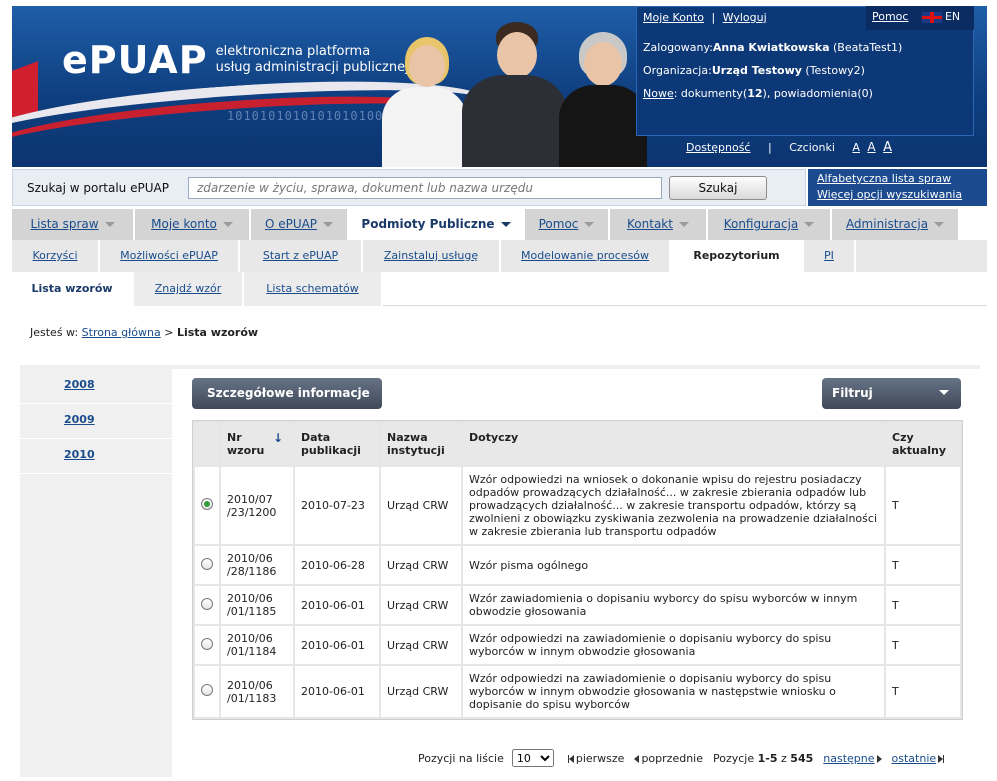 This screenshot has height=781, width=997. Describe the element at coordinates (121, 332) in the screenshot. I see `breadcrumb-home-link: Strona główna` at that location.